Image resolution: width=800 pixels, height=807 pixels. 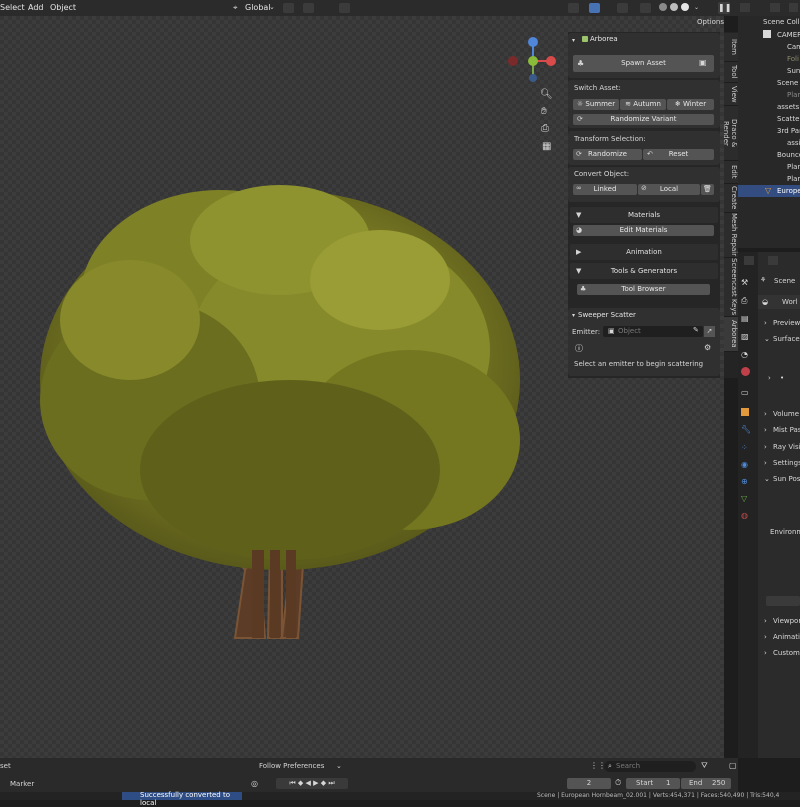 What do you see at coordinates (787, 83) in the screenshot?
I see `outliner-item: Scene` at bounding box center [787, 83].